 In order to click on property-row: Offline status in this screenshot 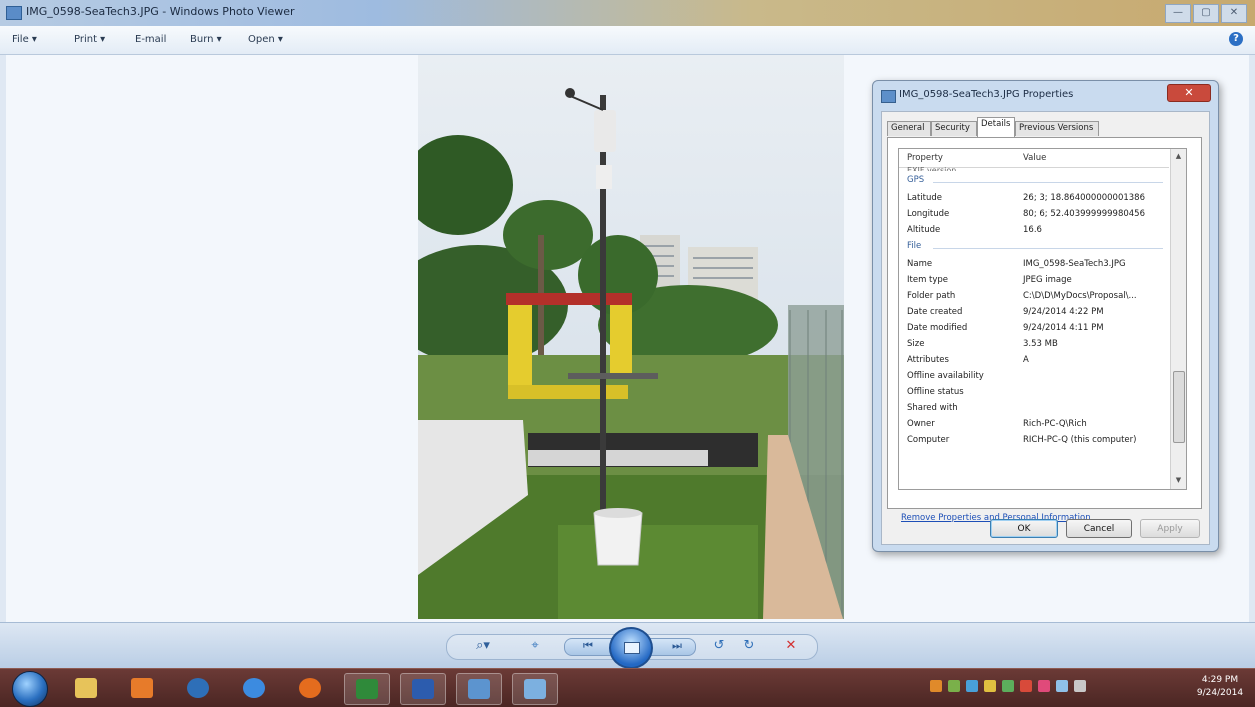, I will do `click(1034, 393)`.